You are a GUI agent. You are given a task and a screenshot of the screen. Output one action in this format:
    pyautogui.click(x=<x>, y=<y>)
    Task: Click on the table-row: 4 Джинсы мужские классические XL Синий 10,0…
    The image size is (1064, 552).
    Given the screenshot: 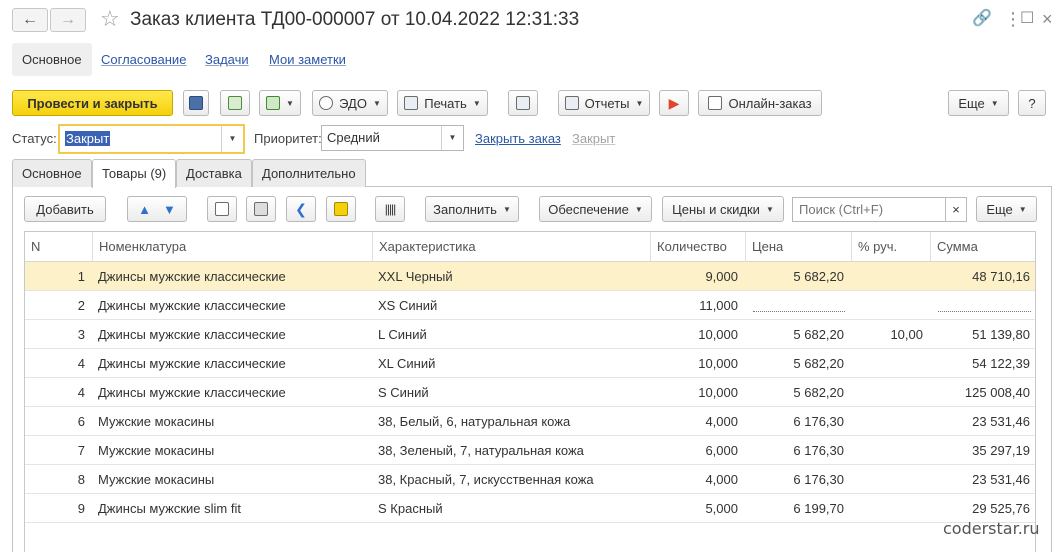 What is the action you would take?
    pyautogui.click(x=530, y=363)
    